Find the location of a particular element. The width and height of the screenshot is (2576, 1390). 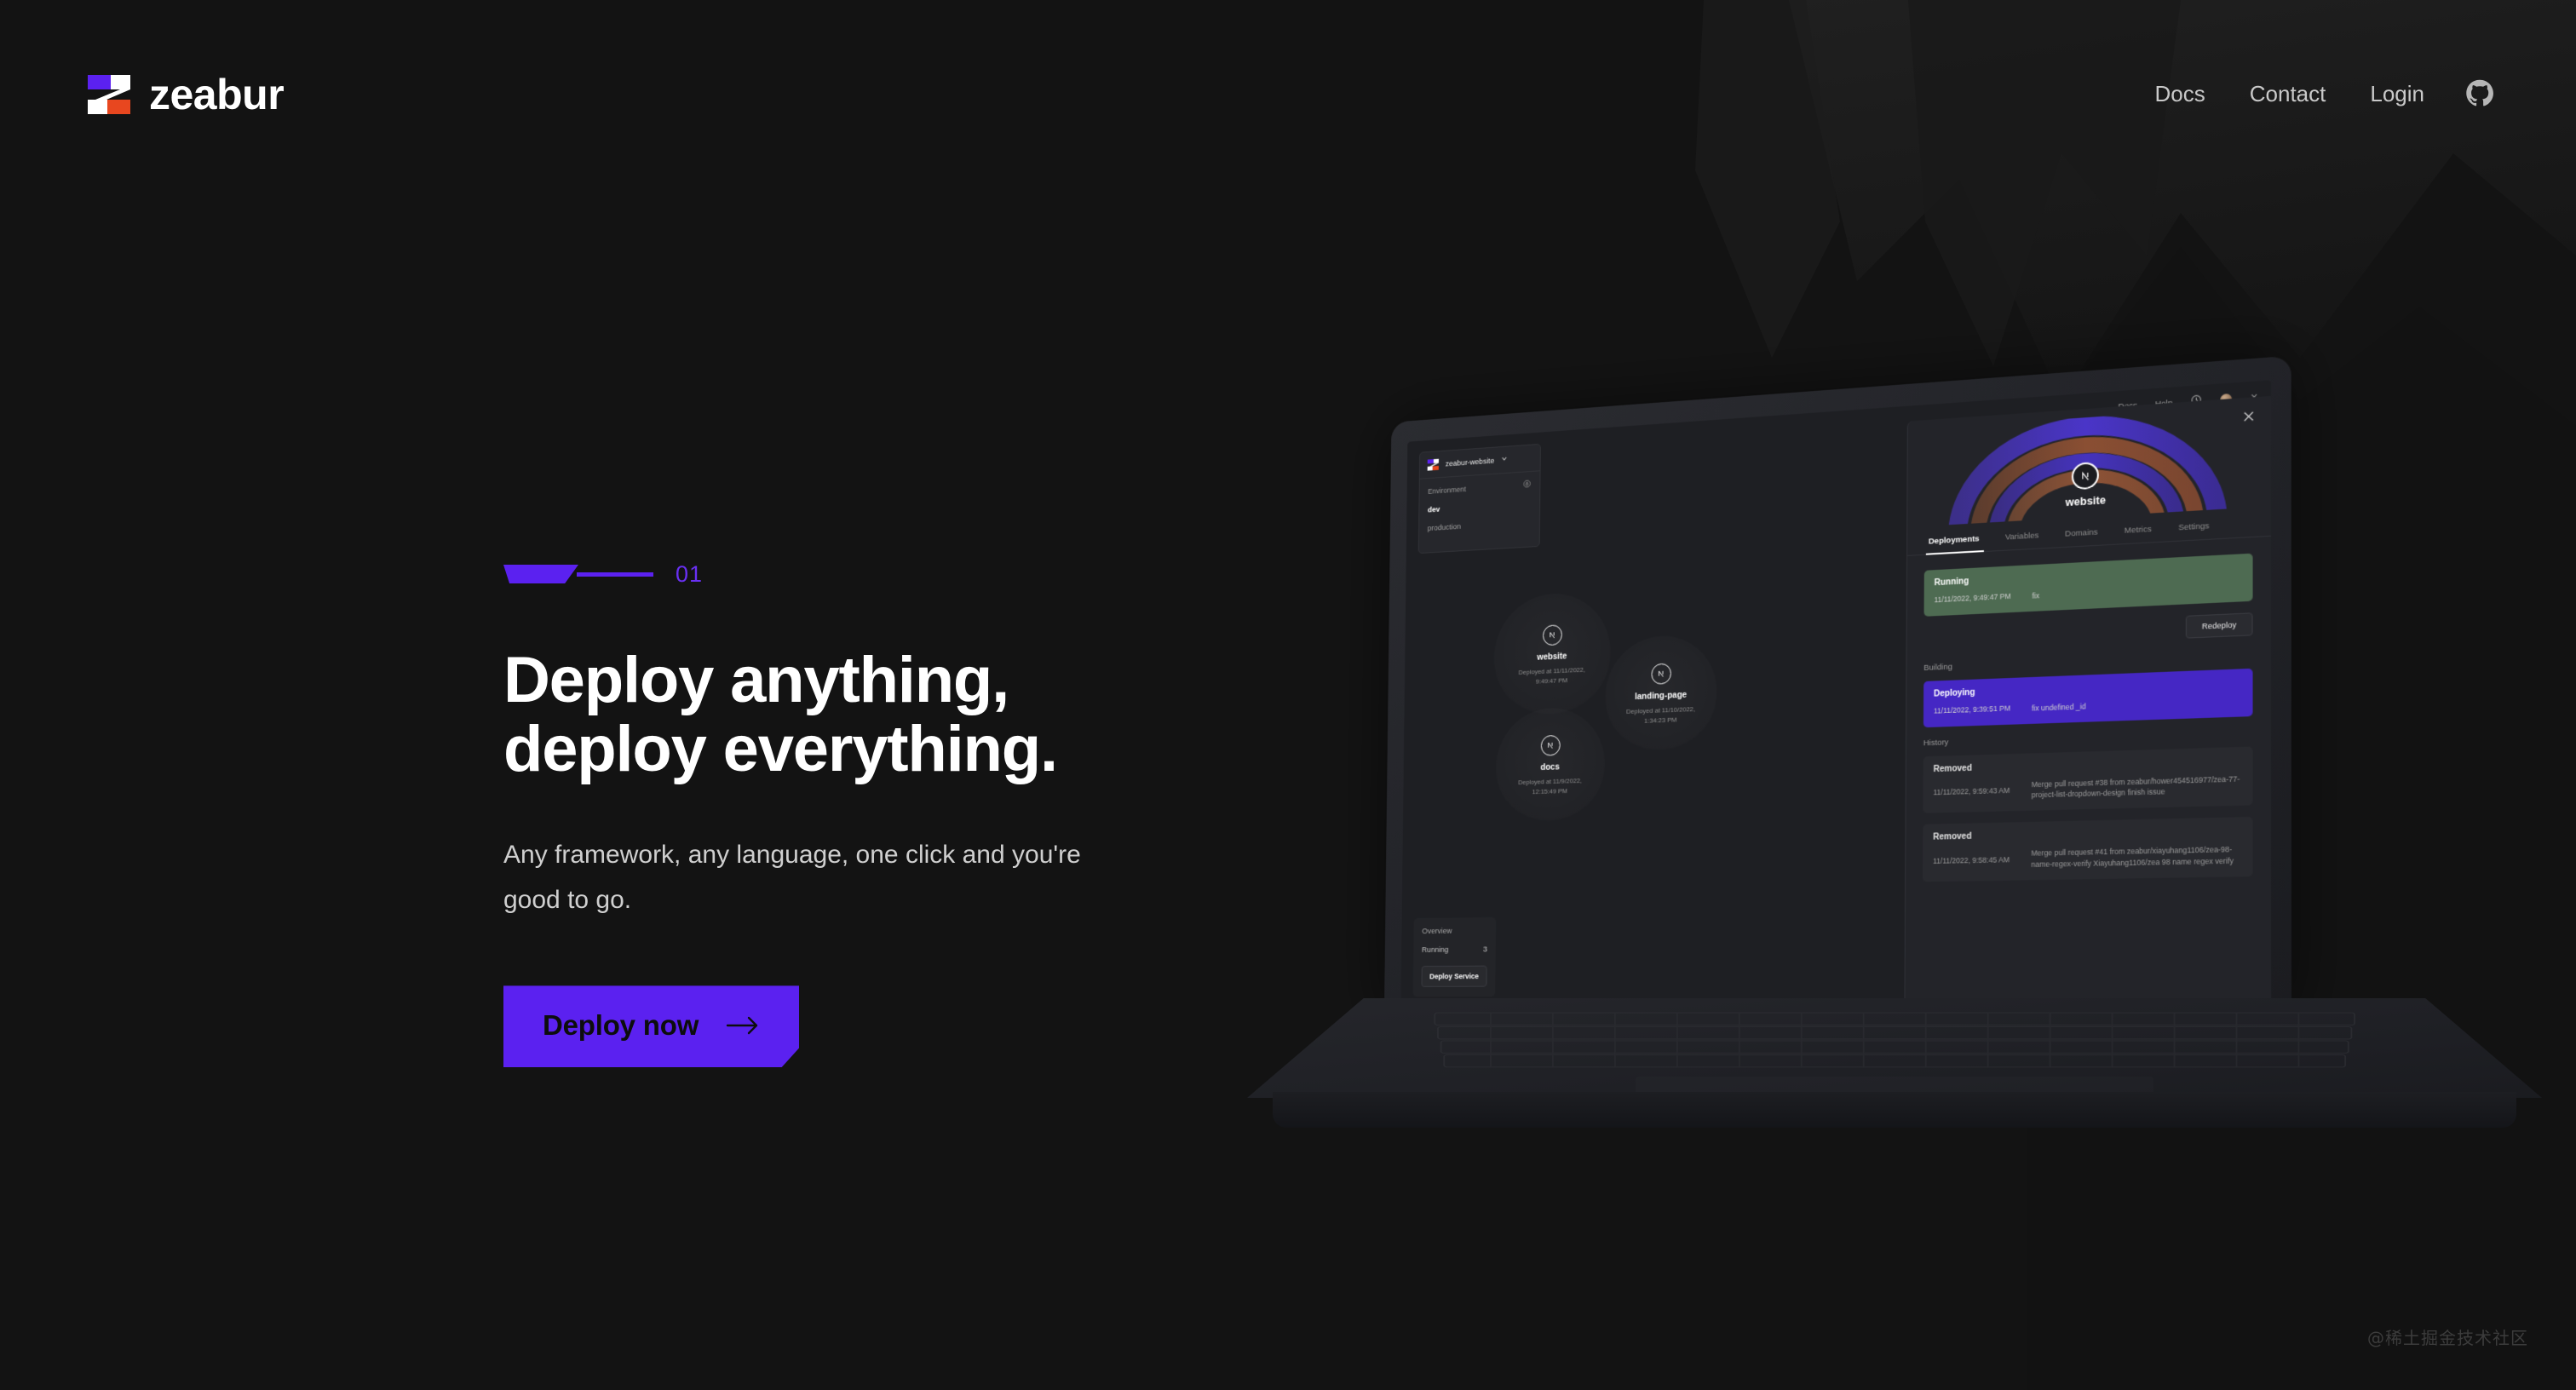

section-marker-line is located at coordinates (615, 574).